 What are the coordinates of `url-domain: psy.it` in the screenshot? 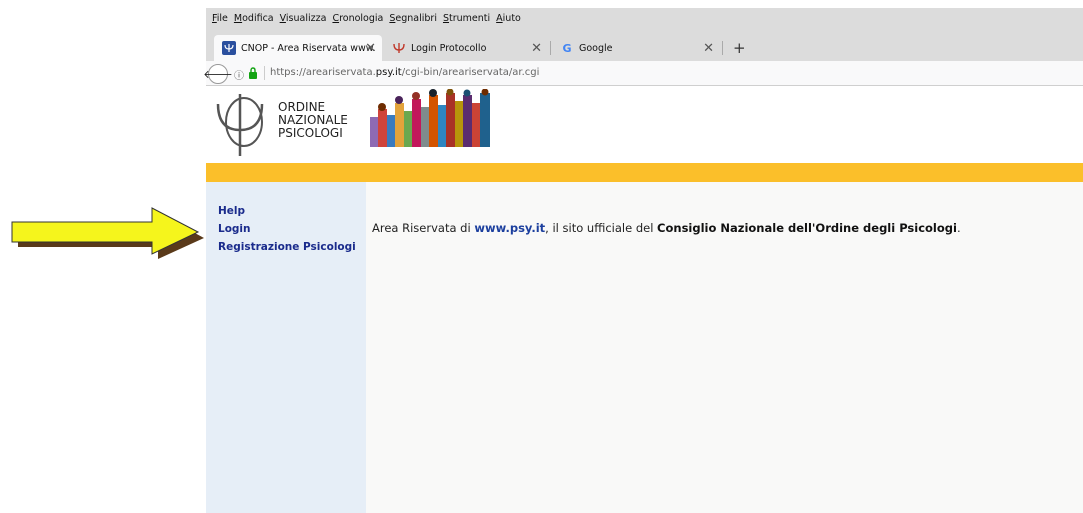 It's located at (388, 72).